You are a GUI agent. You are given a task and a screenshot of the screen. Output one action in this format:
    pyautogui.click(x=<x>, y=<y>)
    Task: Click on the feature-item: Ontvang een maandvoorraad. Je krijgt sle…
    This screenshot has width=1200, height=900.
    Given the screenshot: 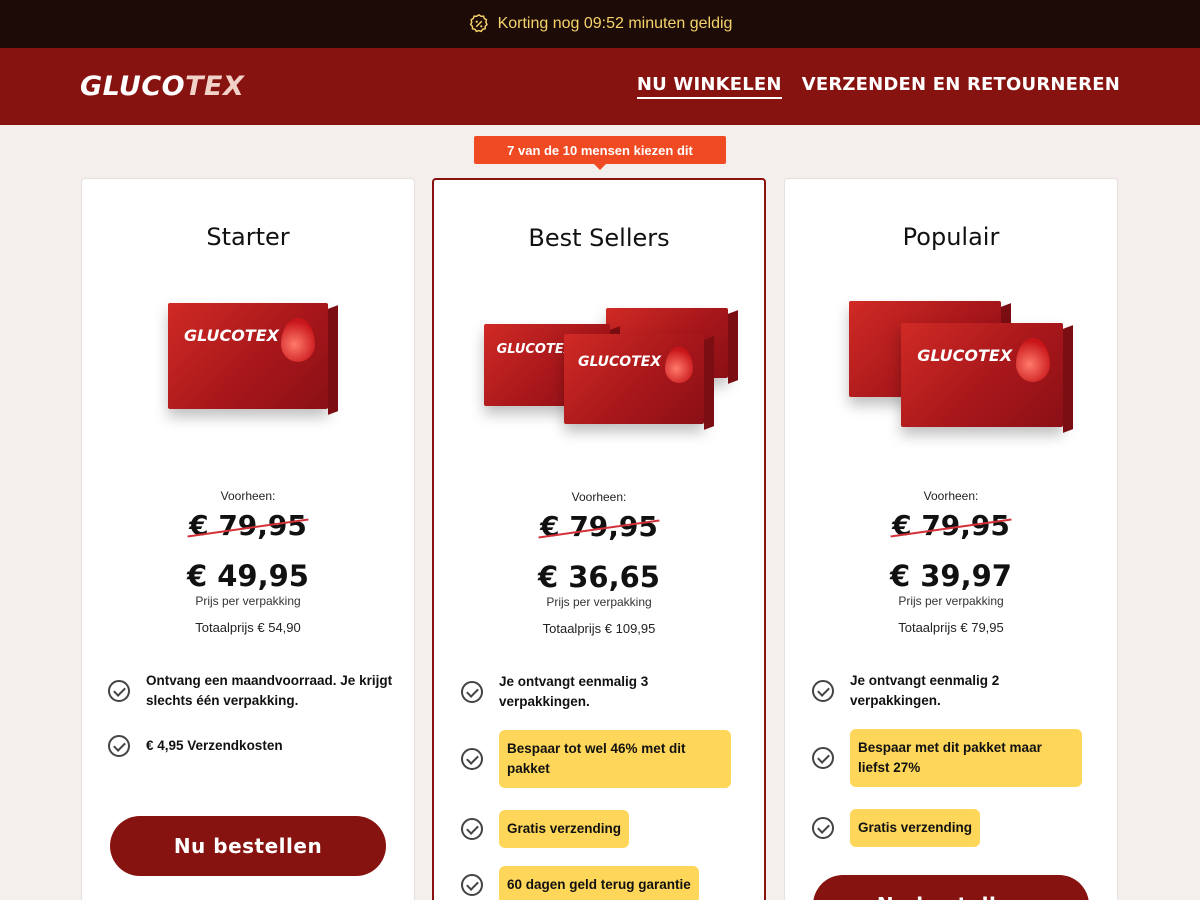 What is the action you would take?
    pyautogui.click(x=251, y=691)
    